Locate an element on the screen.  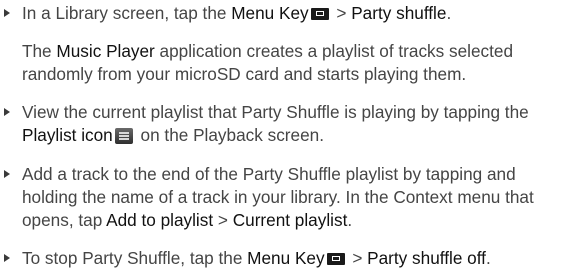
step-line: Playlist icon on the Playback screen. is located at coordinates (305, 135).